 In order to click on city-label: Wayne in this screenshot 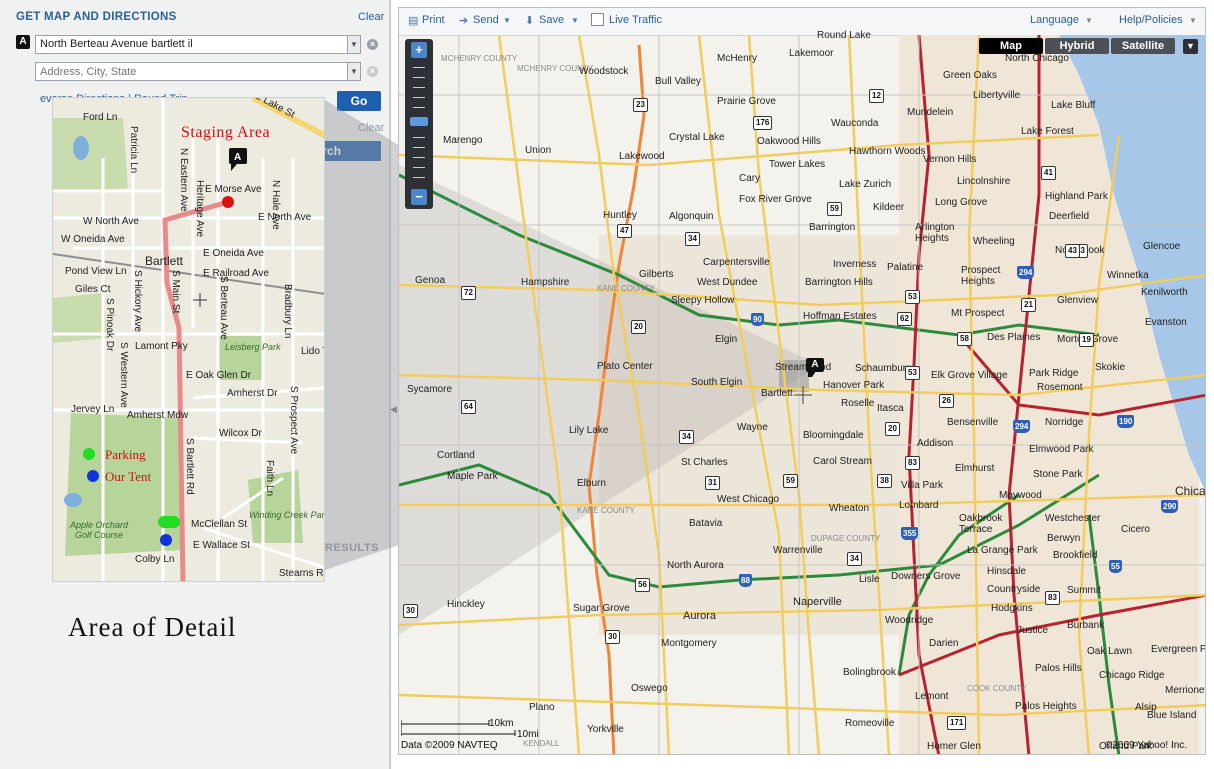, I will do `click(752, 427)`.